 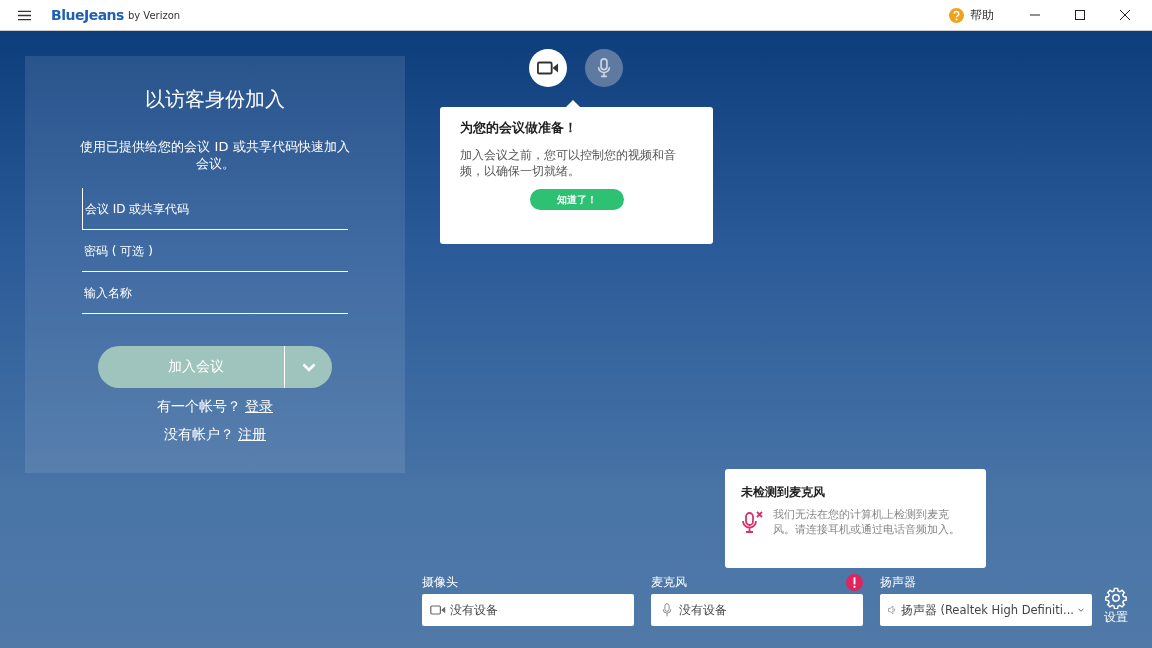 I want to click on camera-toggle, so click(x=548, y=68).